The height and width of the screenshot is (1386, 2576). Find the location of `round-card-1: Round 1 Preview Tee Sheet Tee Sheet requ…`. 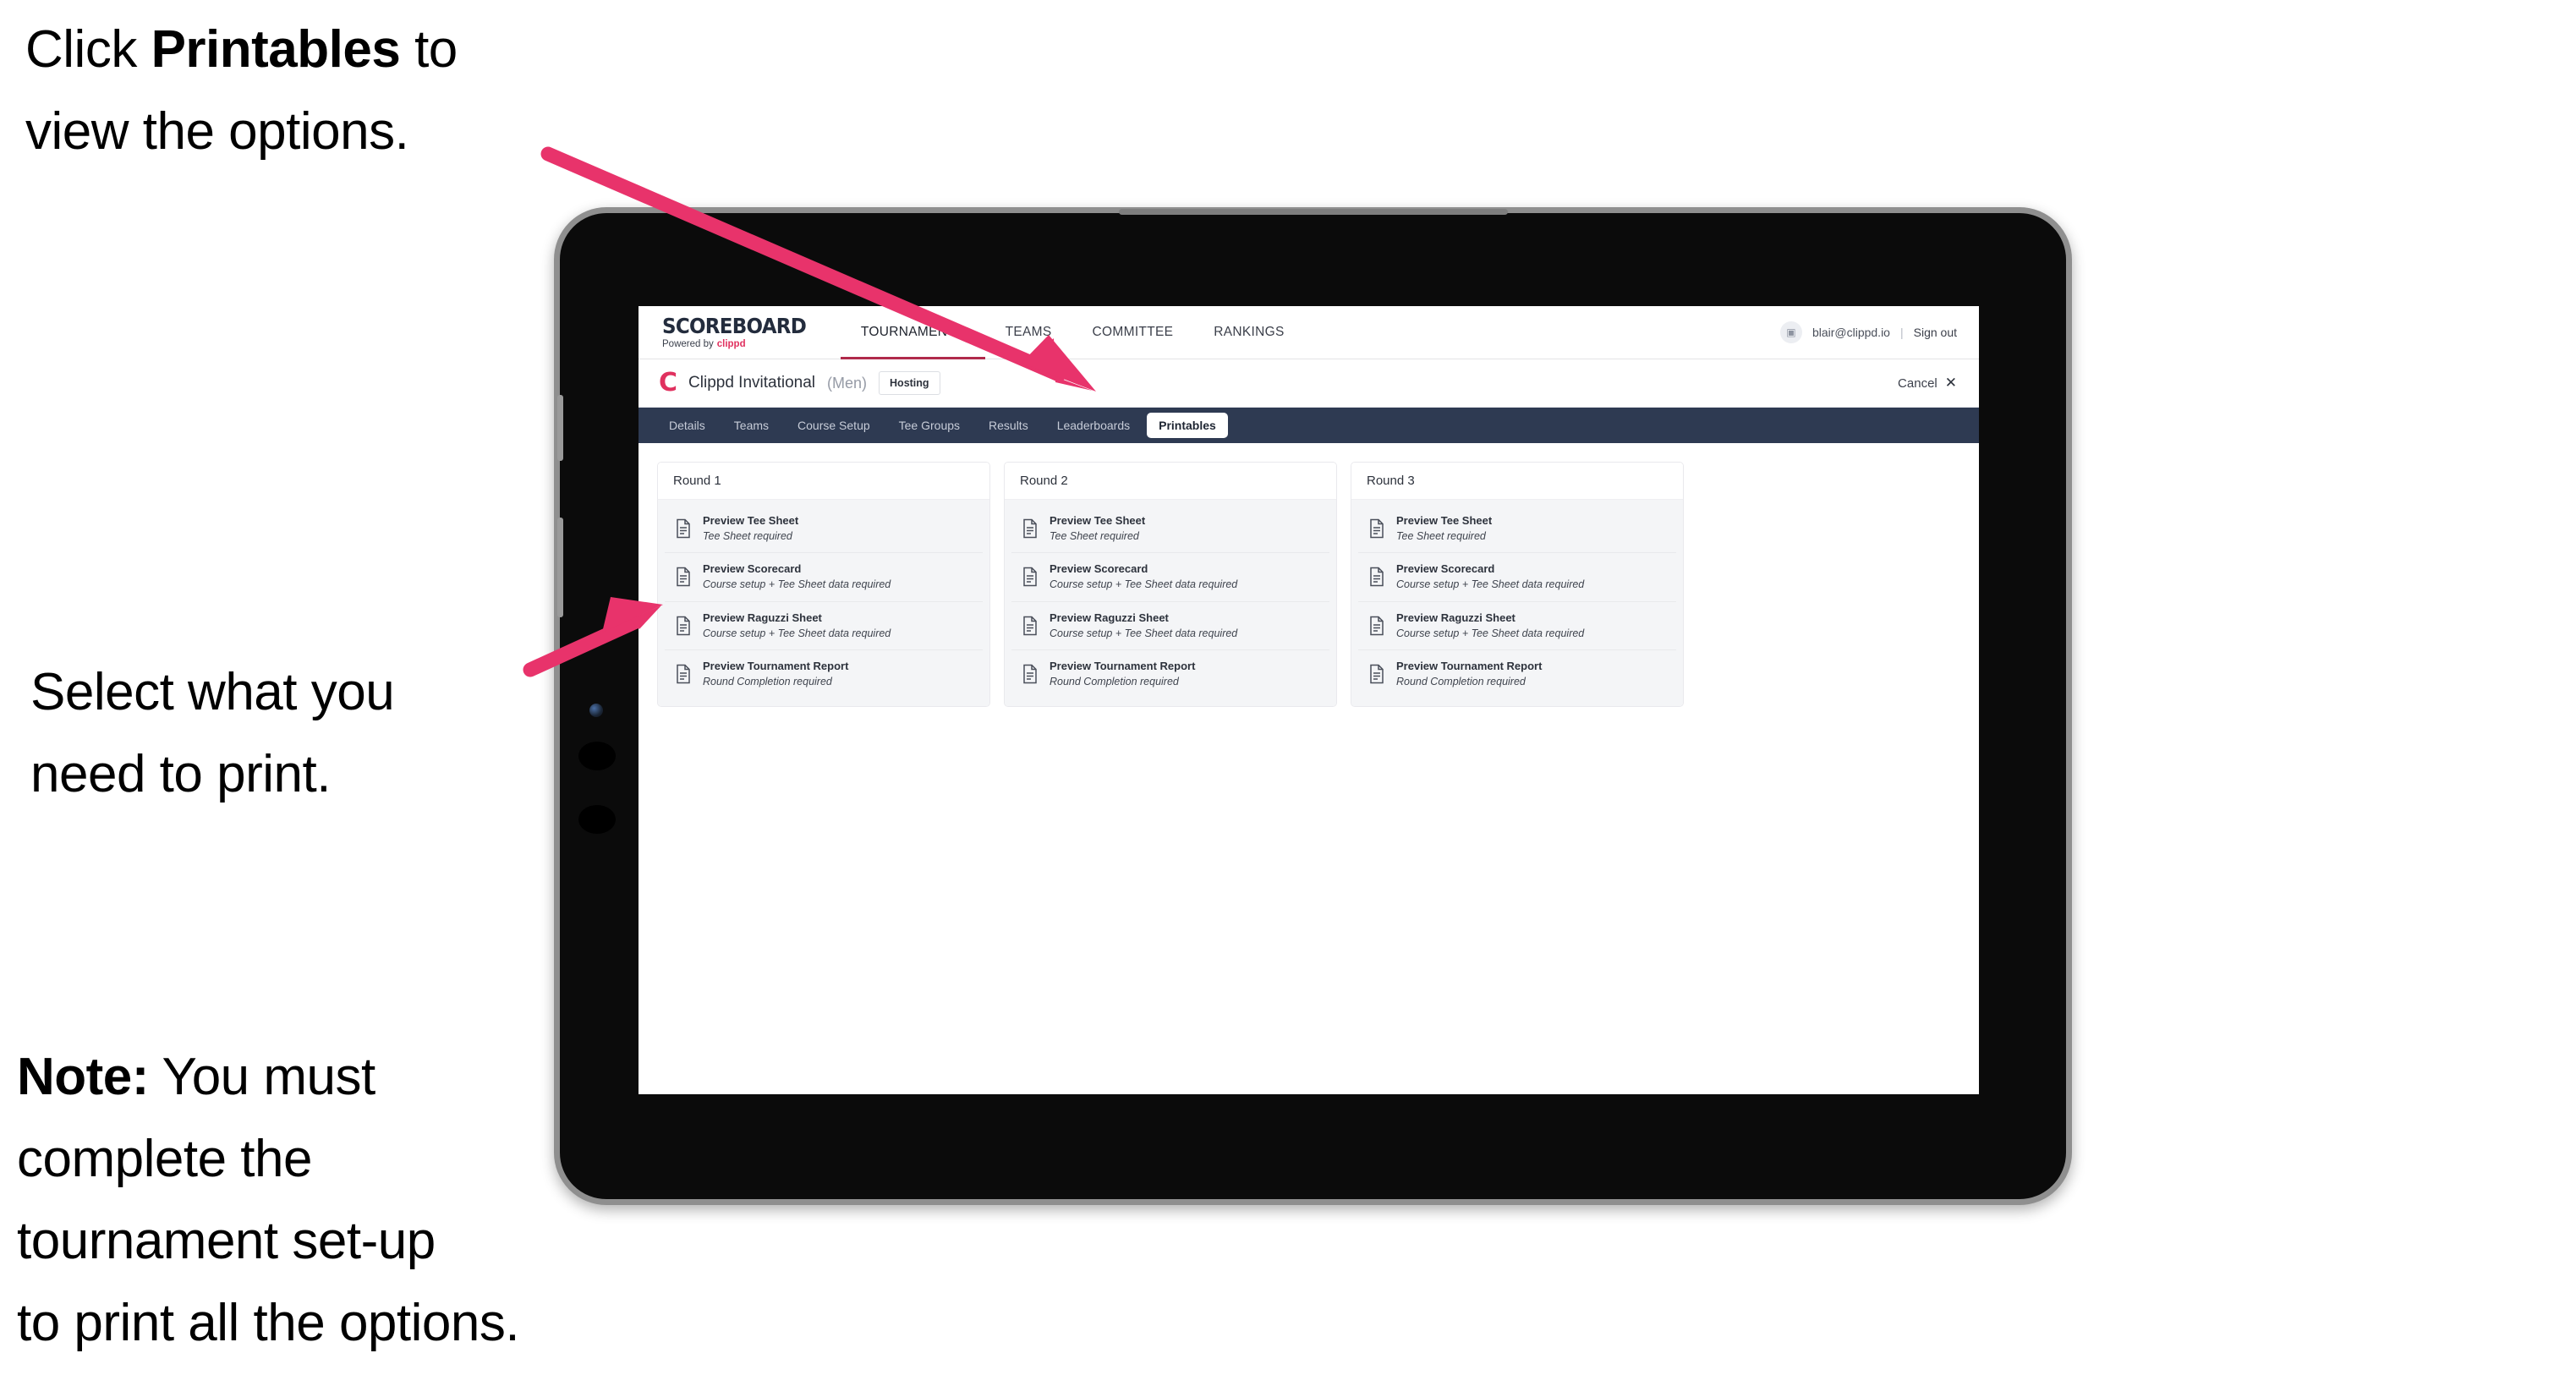

round-card-1: Round 1 Preview Tee Sheet Tee Sheet requ… is located at coordinates (823, 585).